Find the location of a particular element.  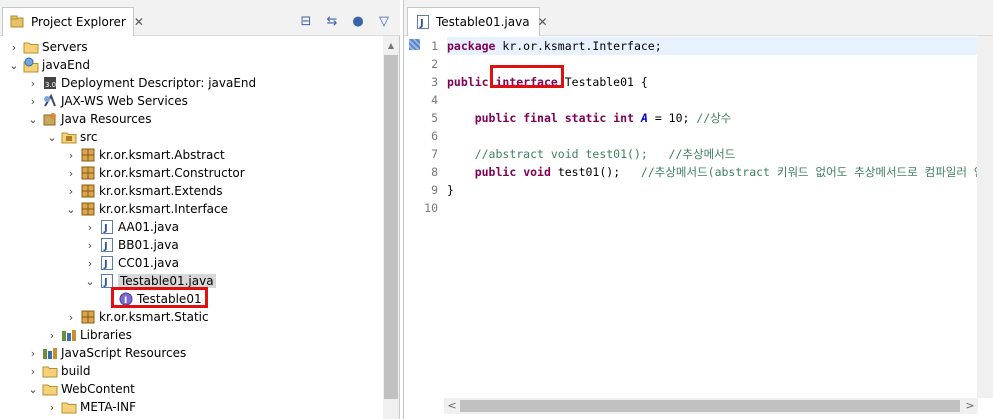

explorer-toolbar: ⊟ ⇆ ● ▽ is located at coordinates (345, 21).